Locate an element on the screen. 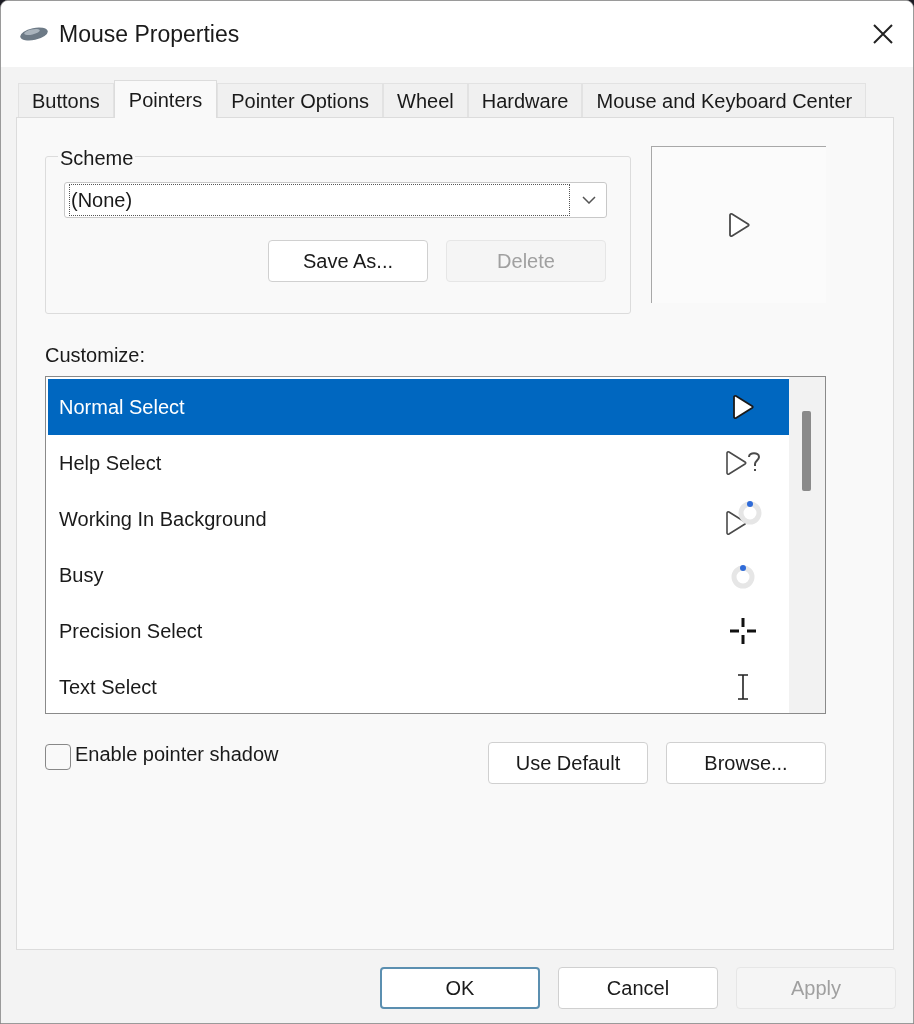 This screenshot has width=914, height=1024. item-label: Precision Select is located at coordinates (131, 631).